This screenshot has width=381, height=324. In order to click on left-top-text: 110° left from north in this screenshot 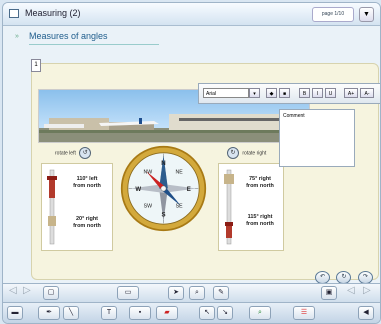, I will do `click(87, 182)`.